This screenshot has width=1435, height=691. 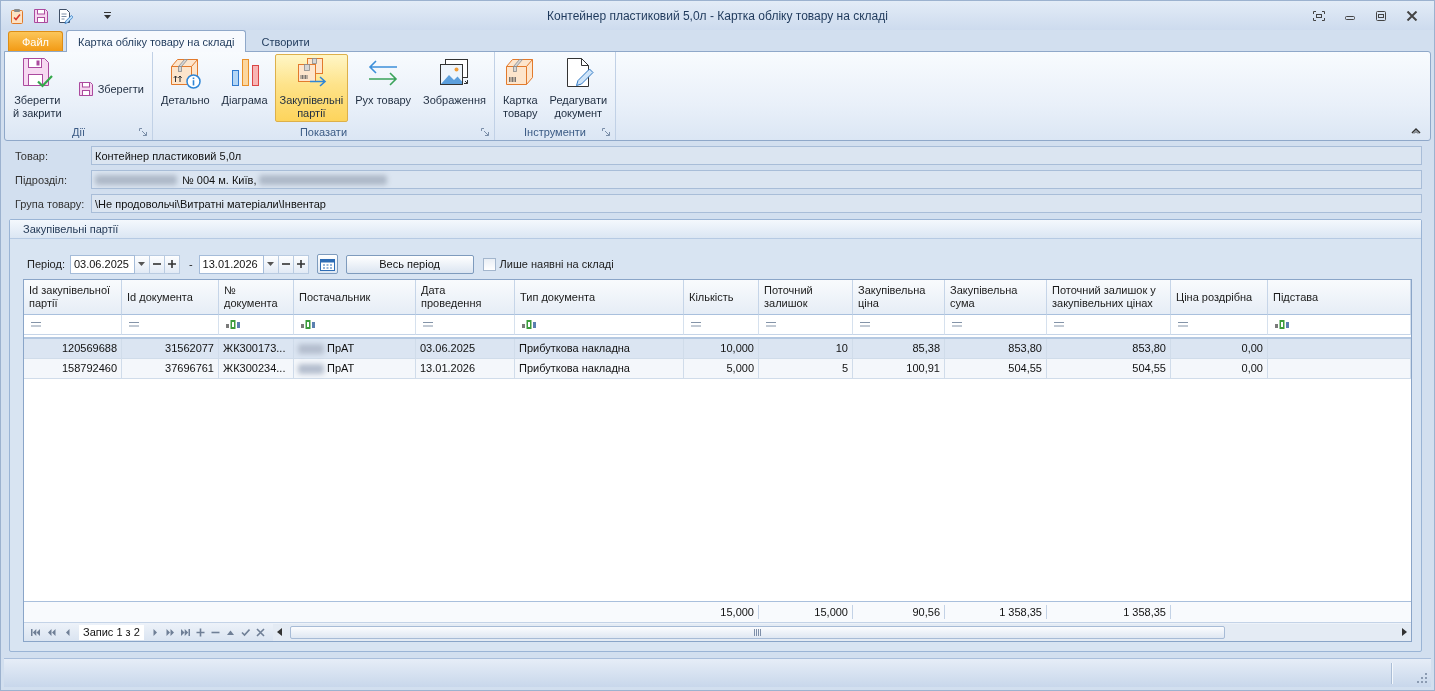 What do you see at coordinates (110, 89) in the screenshot?
I see `ribbon-button: Зберегти` at bounding box center [110, 89].